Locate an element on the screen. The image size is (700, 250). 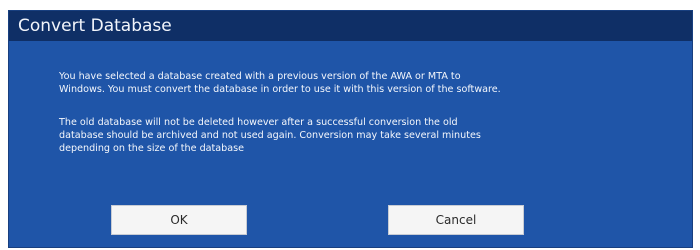
ok-button: OK is located at coordinates (179, 220).